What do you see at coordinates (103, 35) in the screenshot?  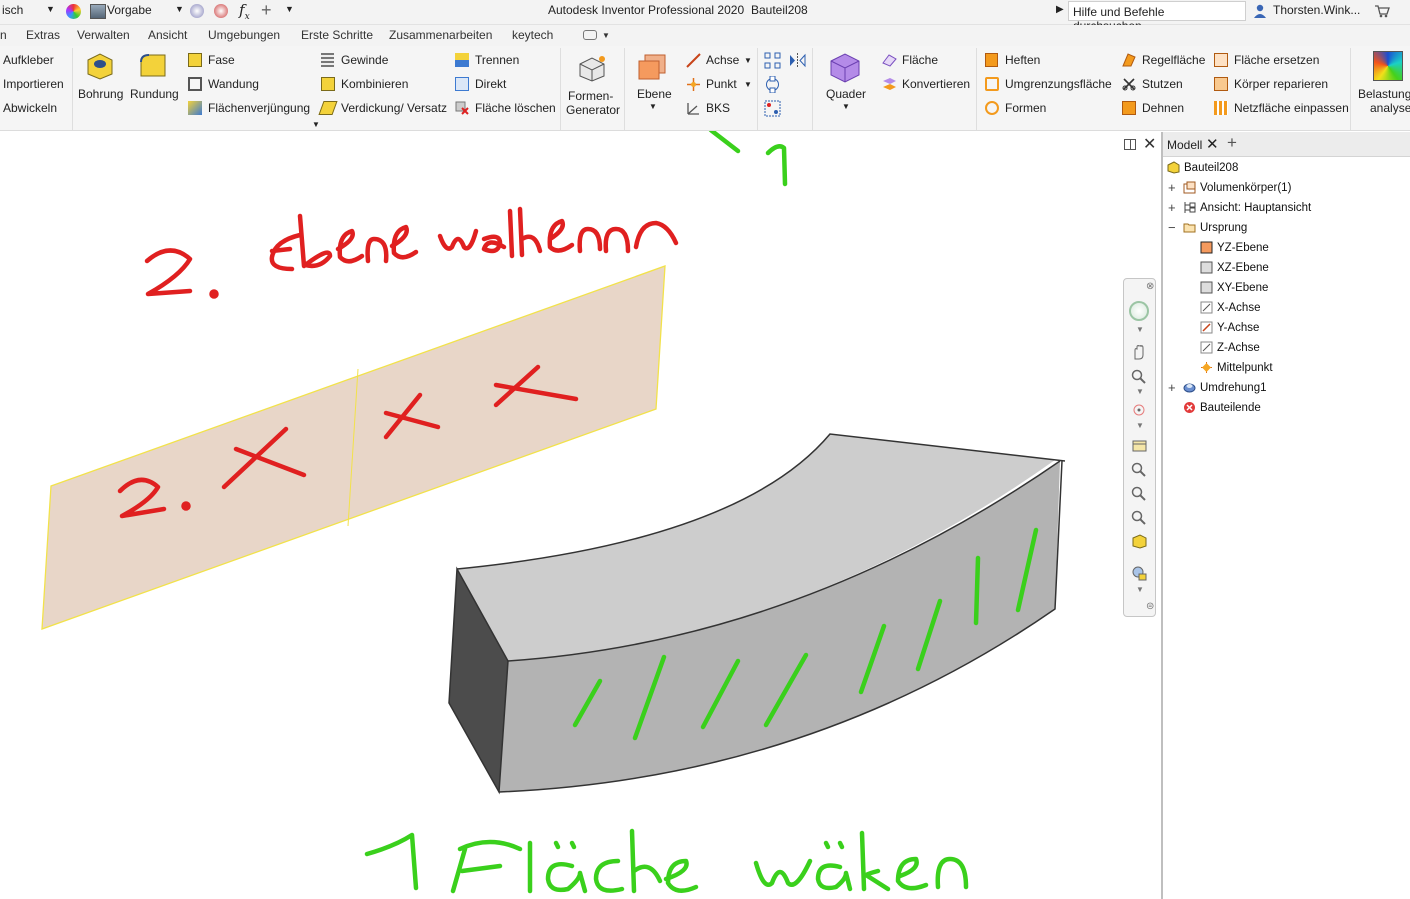 I see `tab-verwalten: Verwalten` at bounding box center [103, 35].